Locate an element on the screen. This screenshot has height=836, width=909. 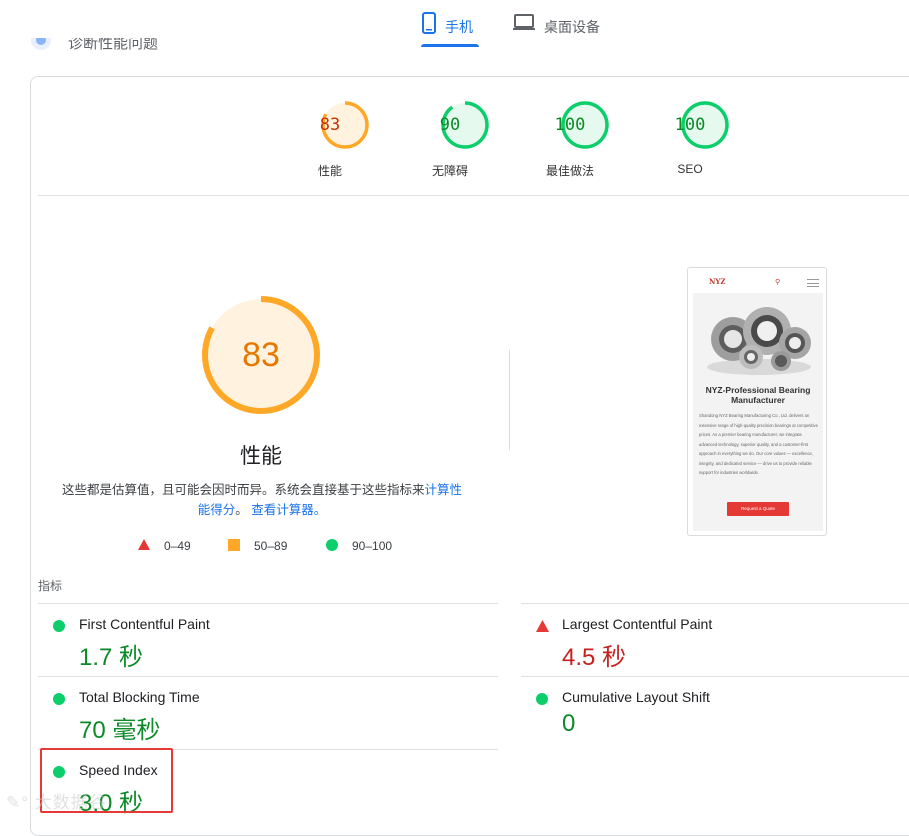
legend-range: 90–100 is located at coordinates (372, 546).